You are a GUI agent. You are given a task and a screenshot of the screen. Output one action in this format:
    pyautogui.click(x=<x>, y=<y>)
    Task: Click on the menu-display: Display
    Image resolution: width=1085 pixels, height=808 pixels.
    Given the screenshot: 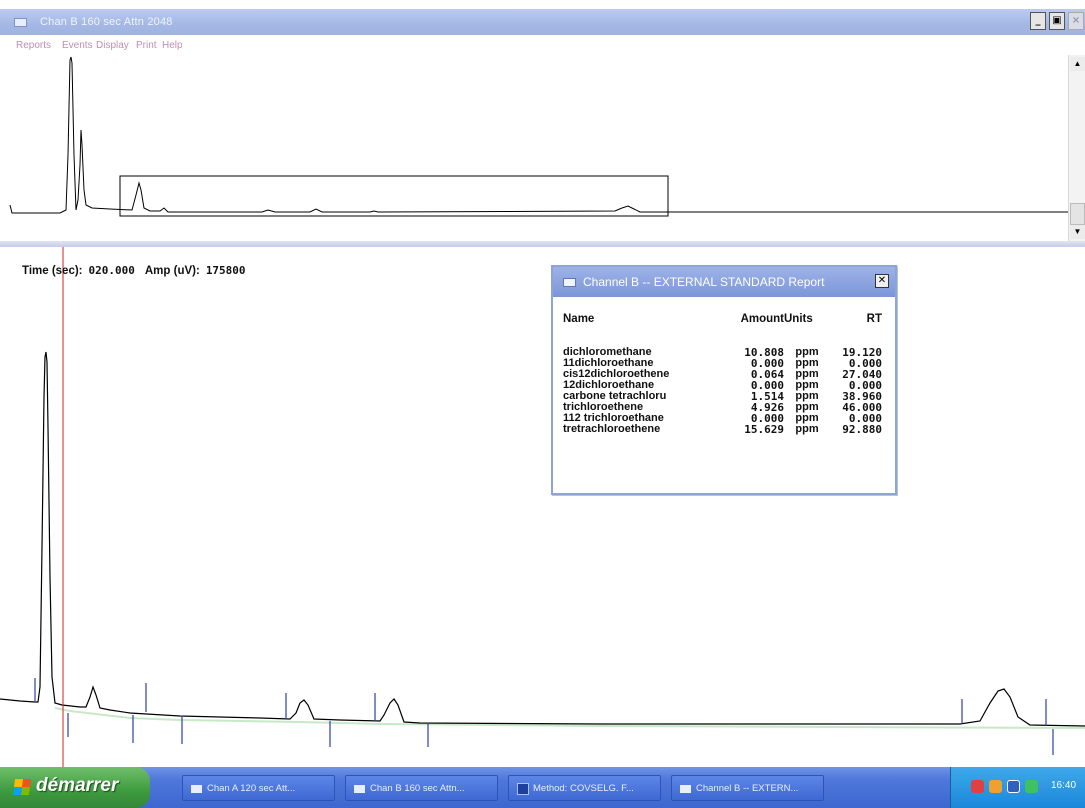 What is the action you would take?
    pyautogui.click(x=112, y=45)
    